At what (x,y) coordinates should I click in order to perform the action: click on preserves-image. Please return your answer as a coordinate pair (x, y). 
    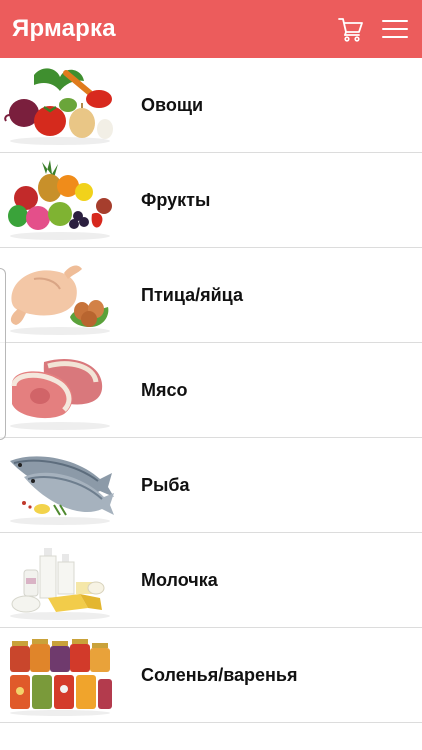
    Looking at the image, I should click on (61, 677).